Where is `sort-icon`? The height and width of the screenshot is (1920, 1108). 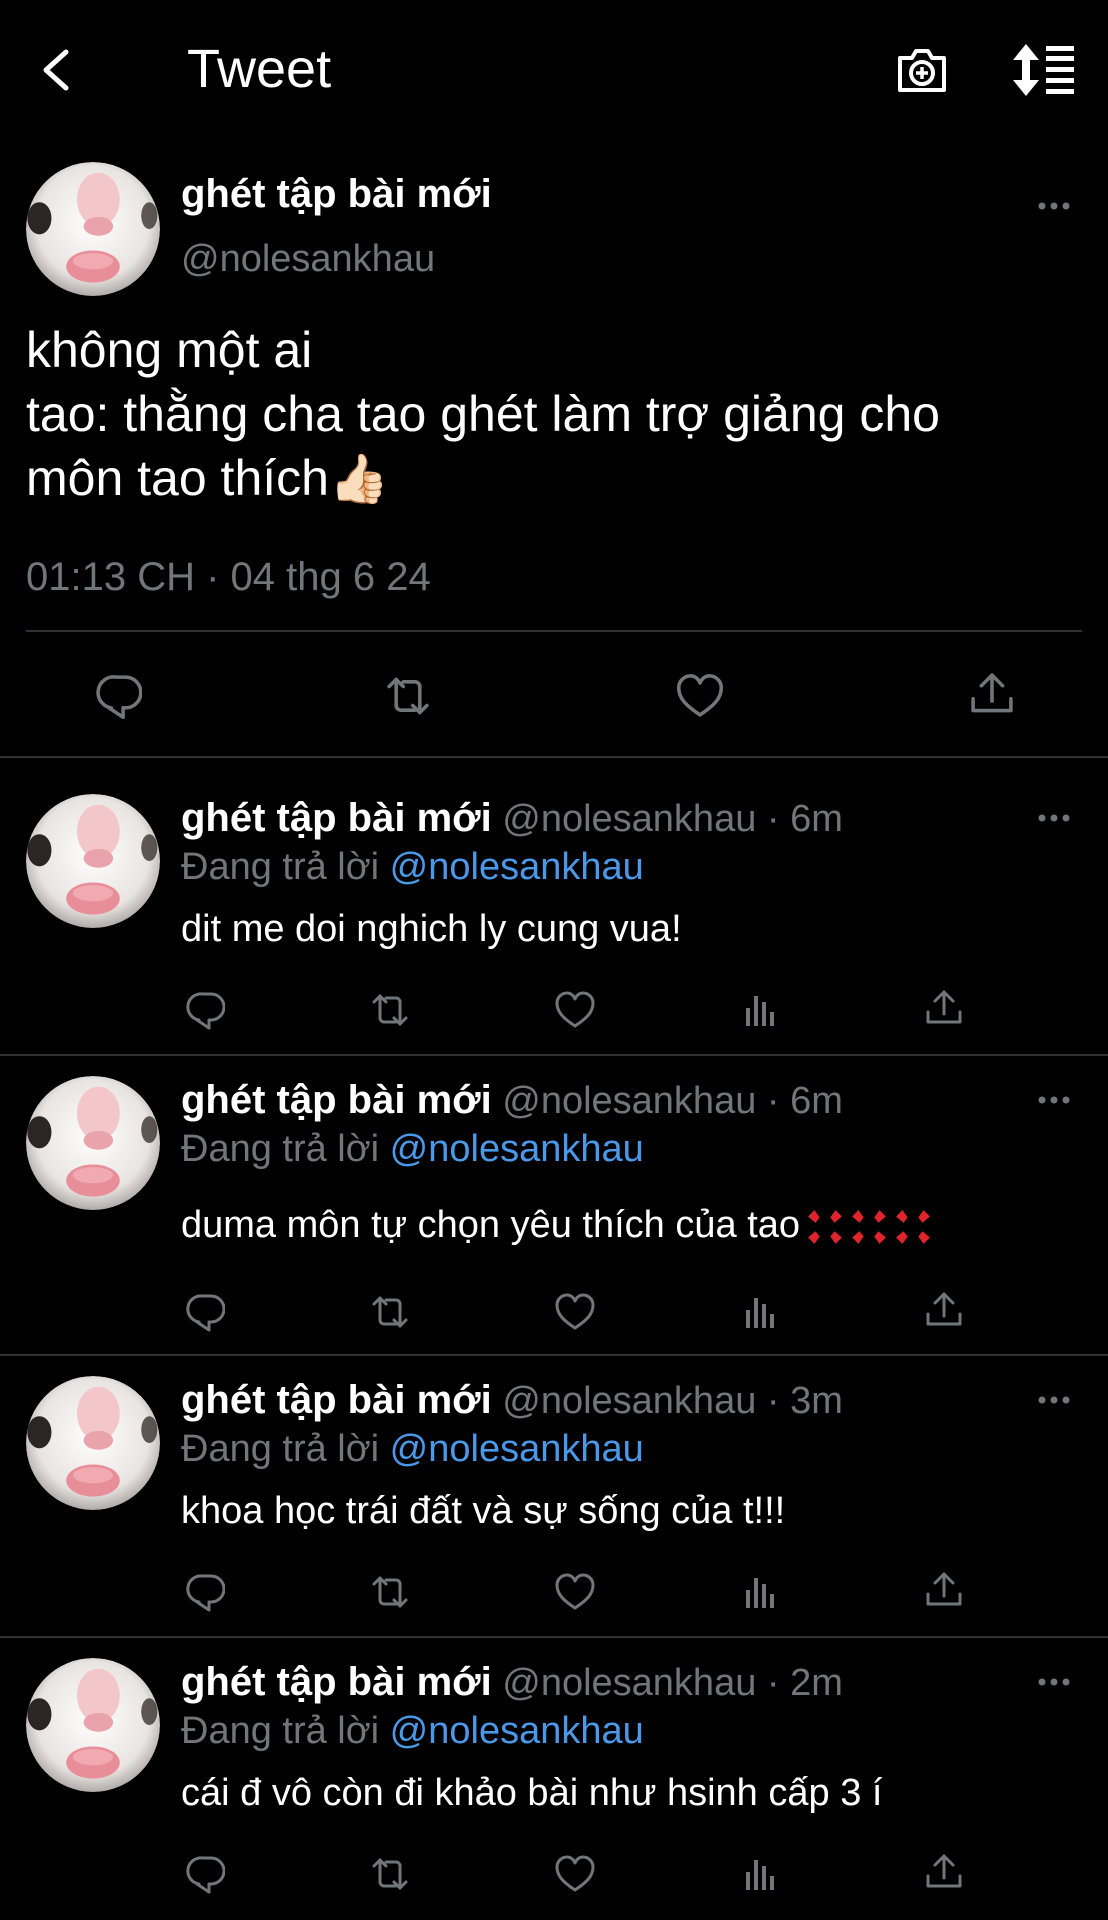
sort-icon is located at coordinates (1043, 70).